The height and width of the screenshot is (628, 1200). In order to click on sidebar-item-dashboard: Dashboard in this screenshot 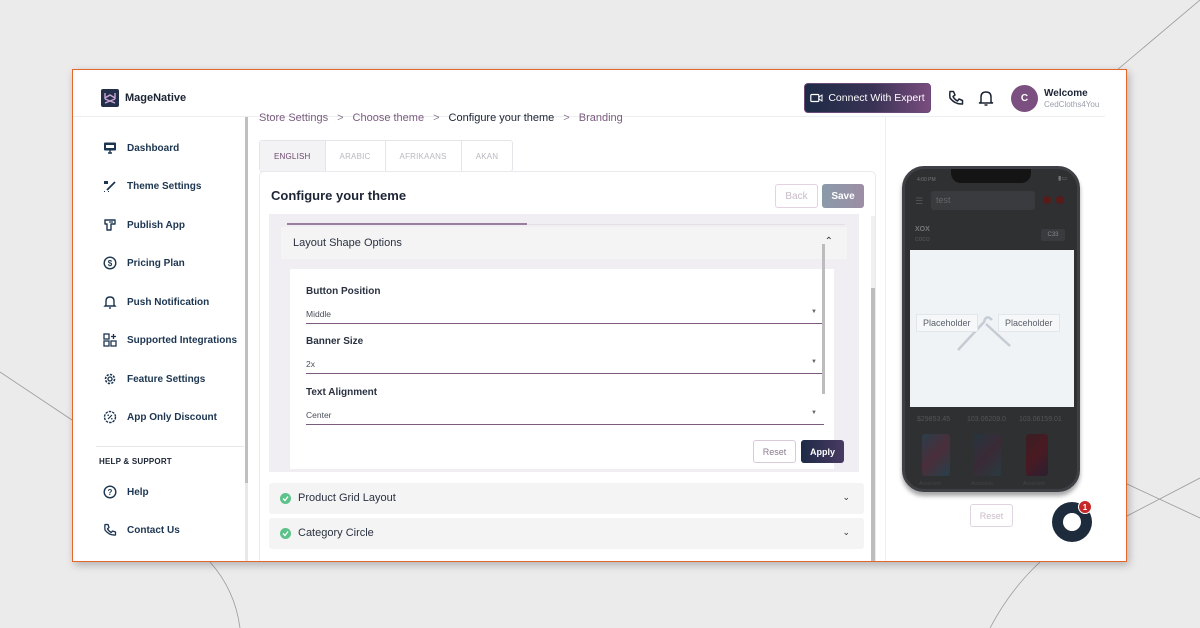, I will do `click(141, 148)`.